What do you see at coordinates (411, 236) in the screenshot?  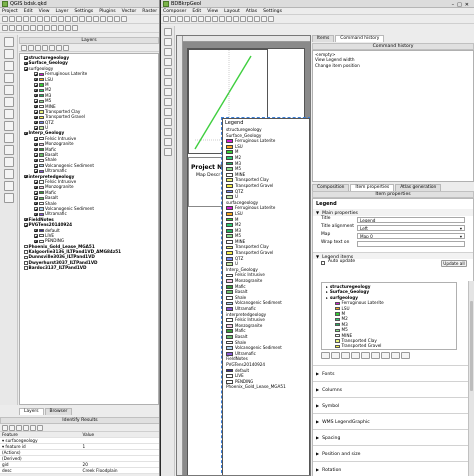 I see `map-select: Map 0 ▾` at bounding box center [411, 236].